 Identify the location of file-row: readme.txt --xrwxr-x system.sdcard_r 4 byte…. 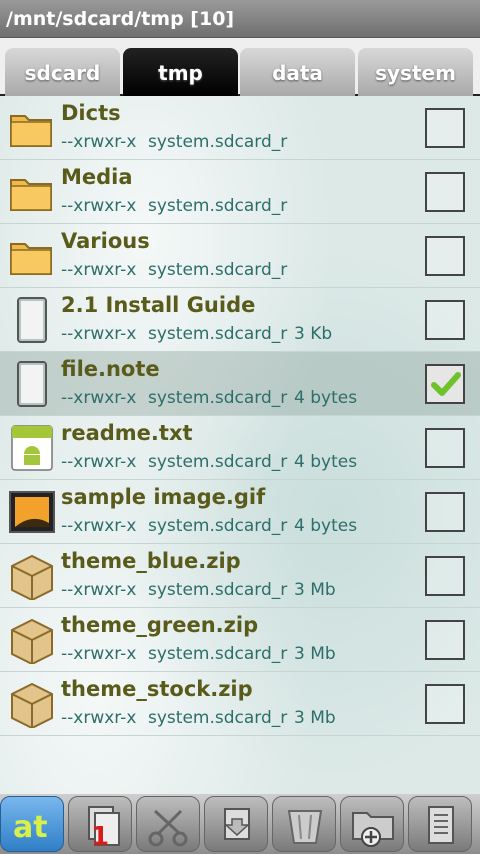
(240, 448).